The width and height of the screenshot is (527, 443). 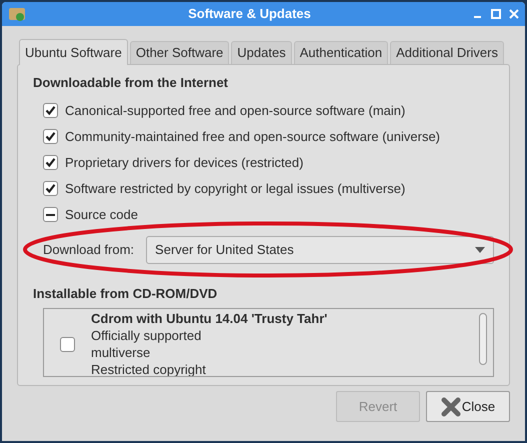 I want to click on option-label: Software restricted by copyright or legal issues (multiverse), so click(x=235, y=189).